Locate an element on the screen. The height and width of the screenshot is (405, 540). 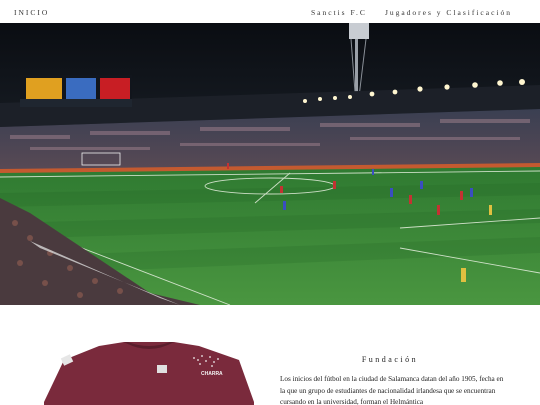
nav-link-players: Jugadores y Clasificación is located at coordinates (448, 12).